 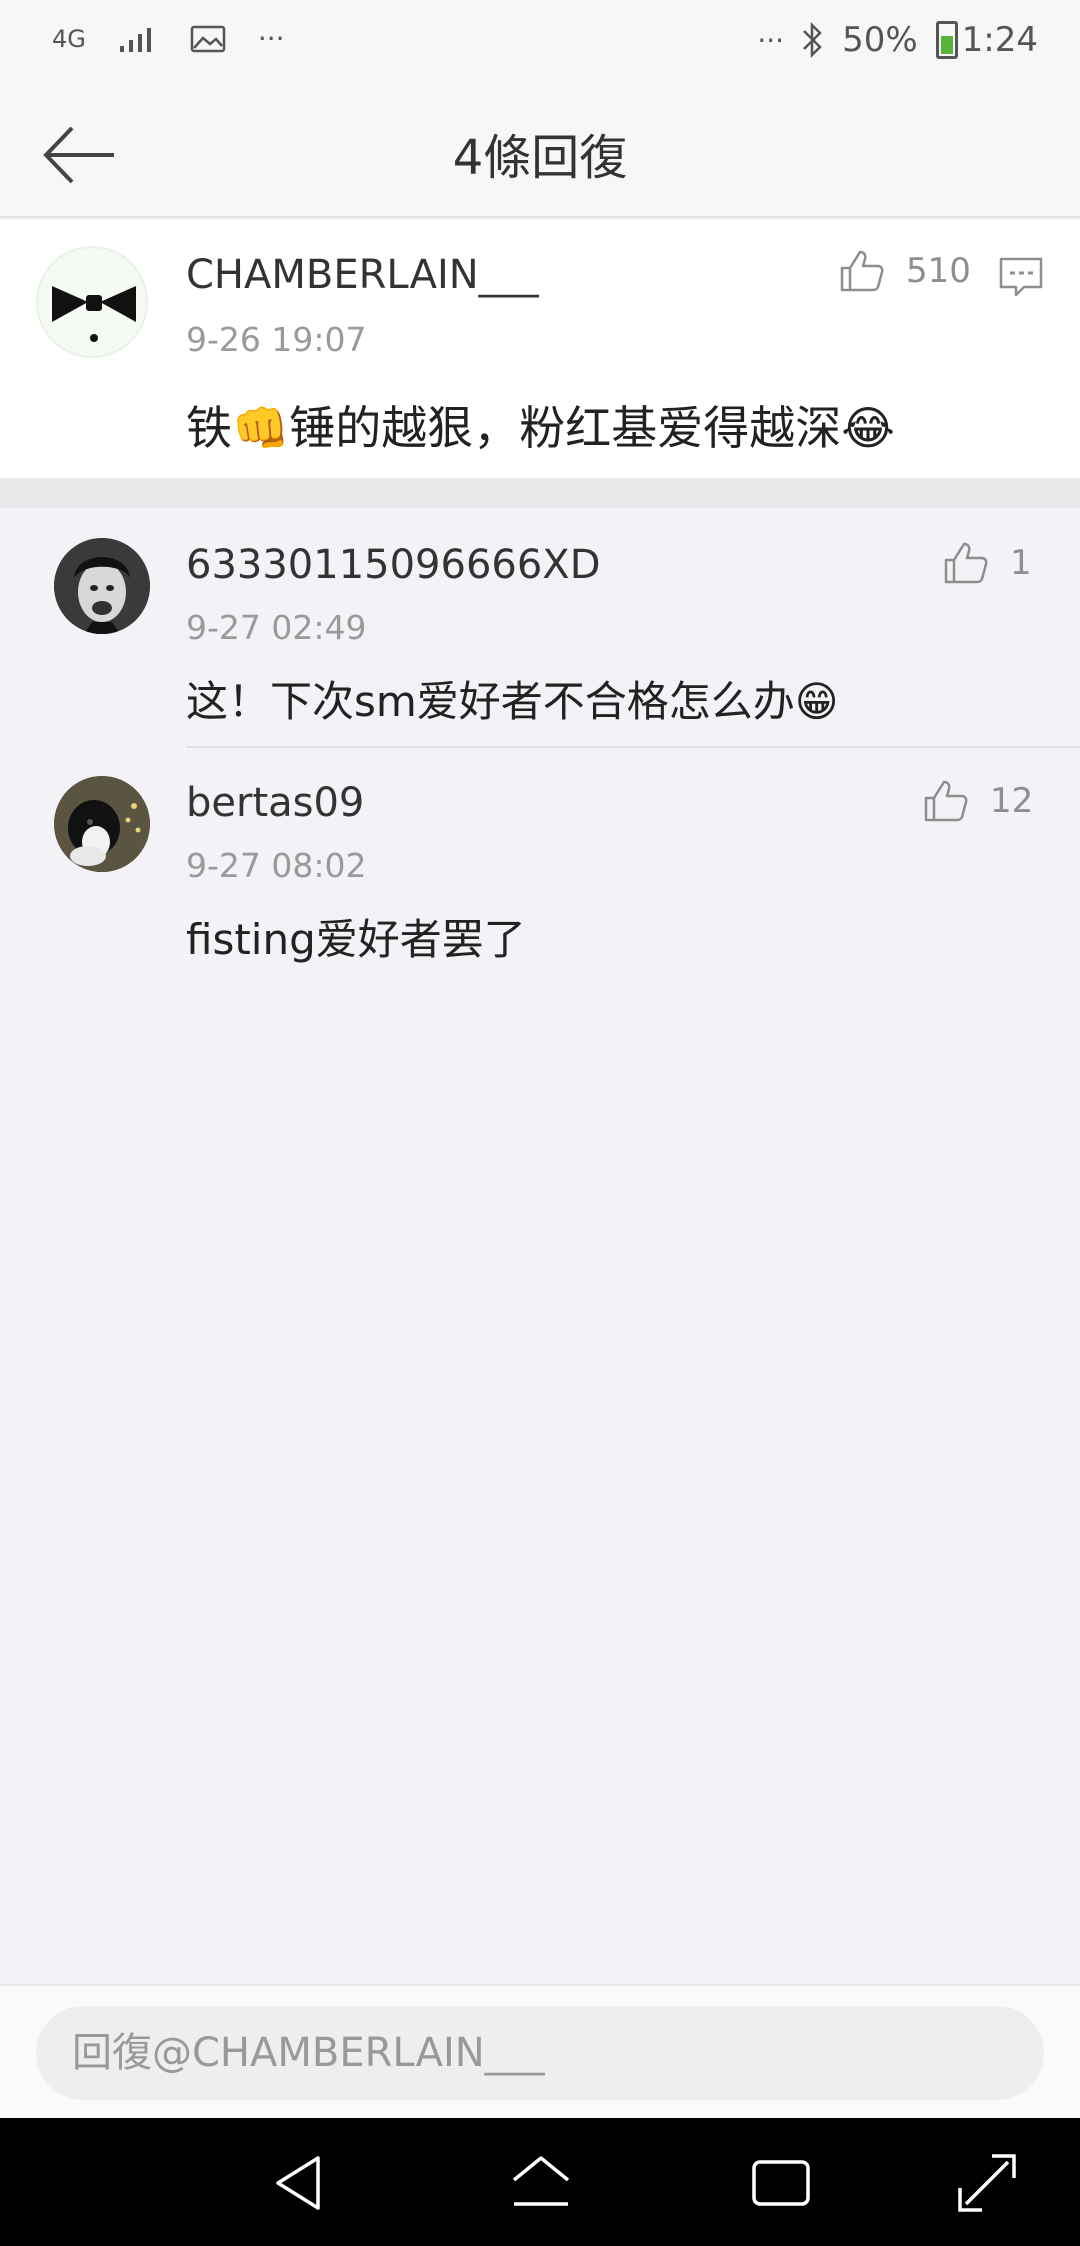 I want to click on like-button: 510, so click(x=904, y=271).